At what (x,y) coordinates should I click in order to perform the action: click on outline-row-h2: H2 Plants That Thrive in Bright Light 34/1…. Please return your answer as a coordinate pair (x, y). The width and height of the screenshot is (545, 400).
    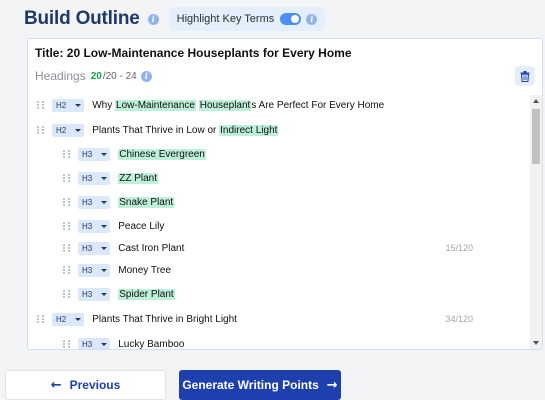
    Looking at the image, I should click on (279, 319).